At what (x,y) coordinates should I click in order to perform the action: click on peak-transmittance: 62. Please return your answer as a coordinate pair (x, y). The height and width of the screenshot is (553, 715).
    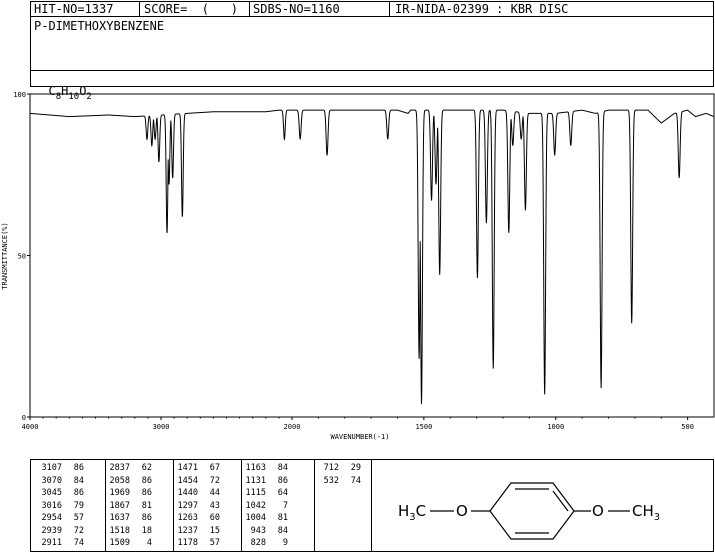
    Looking at the image, I should click on (146, 468).